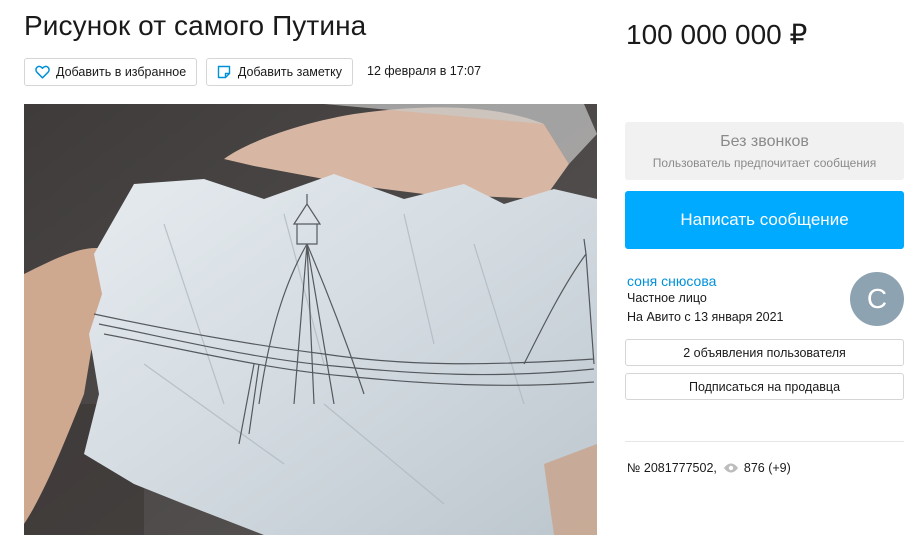  I want to click on add-note-button: Добавить заметку, so click(279, 72).